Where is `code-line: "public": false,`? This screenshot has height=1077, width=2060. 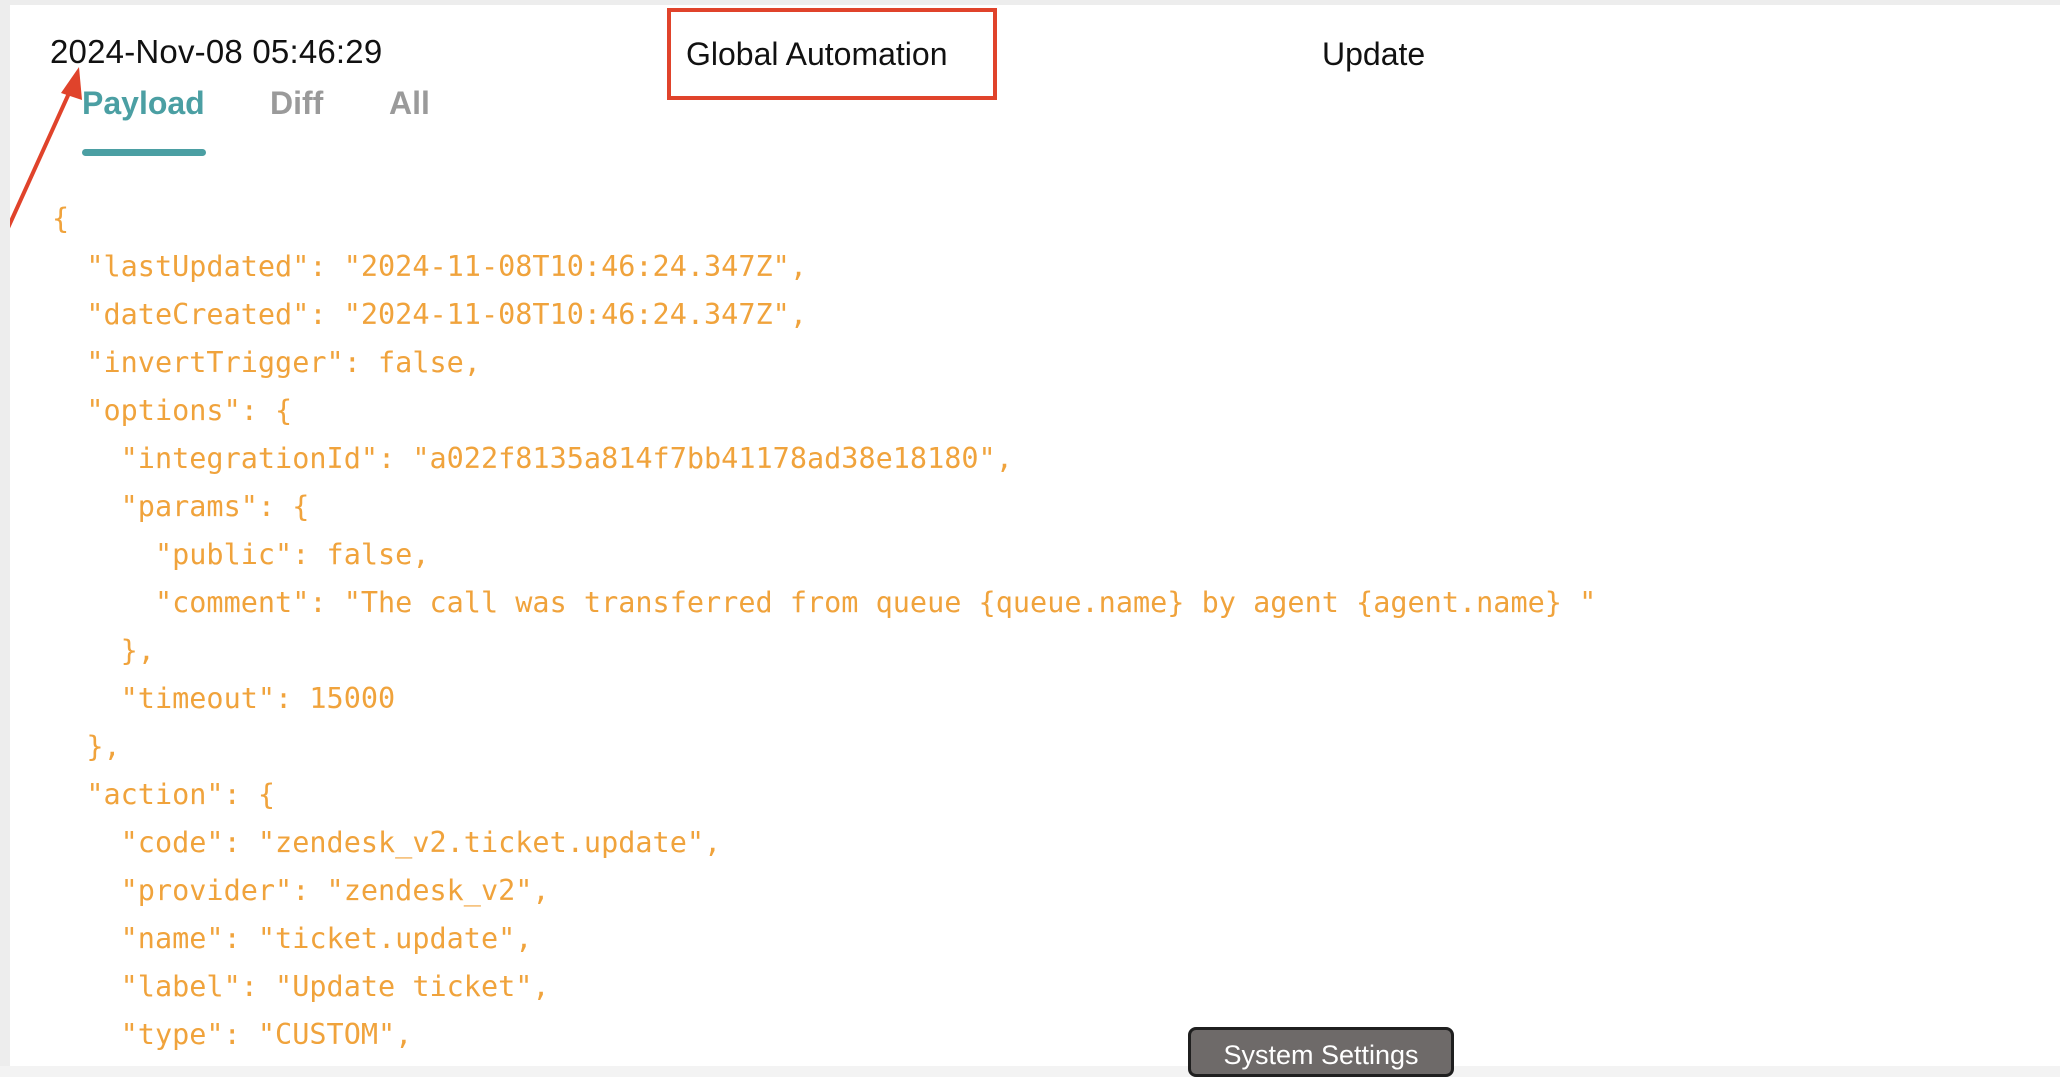 code-line: "public": false, is located at coordinates (241, 554).